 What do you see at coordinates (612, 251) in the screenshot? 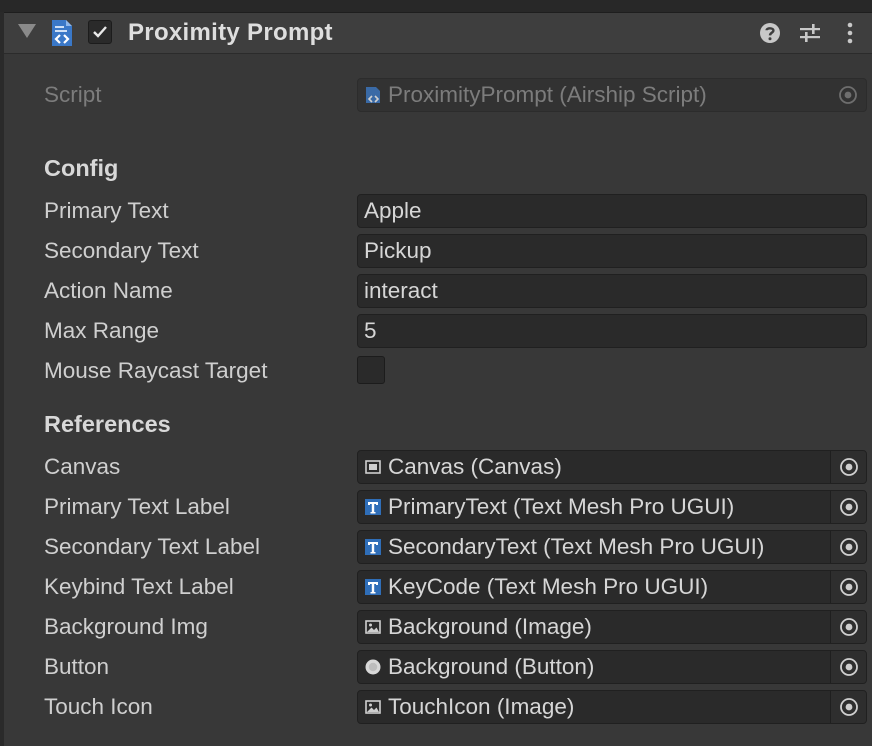
I see `secondary-text-input: Pickup` at bounding box center [612, 251].